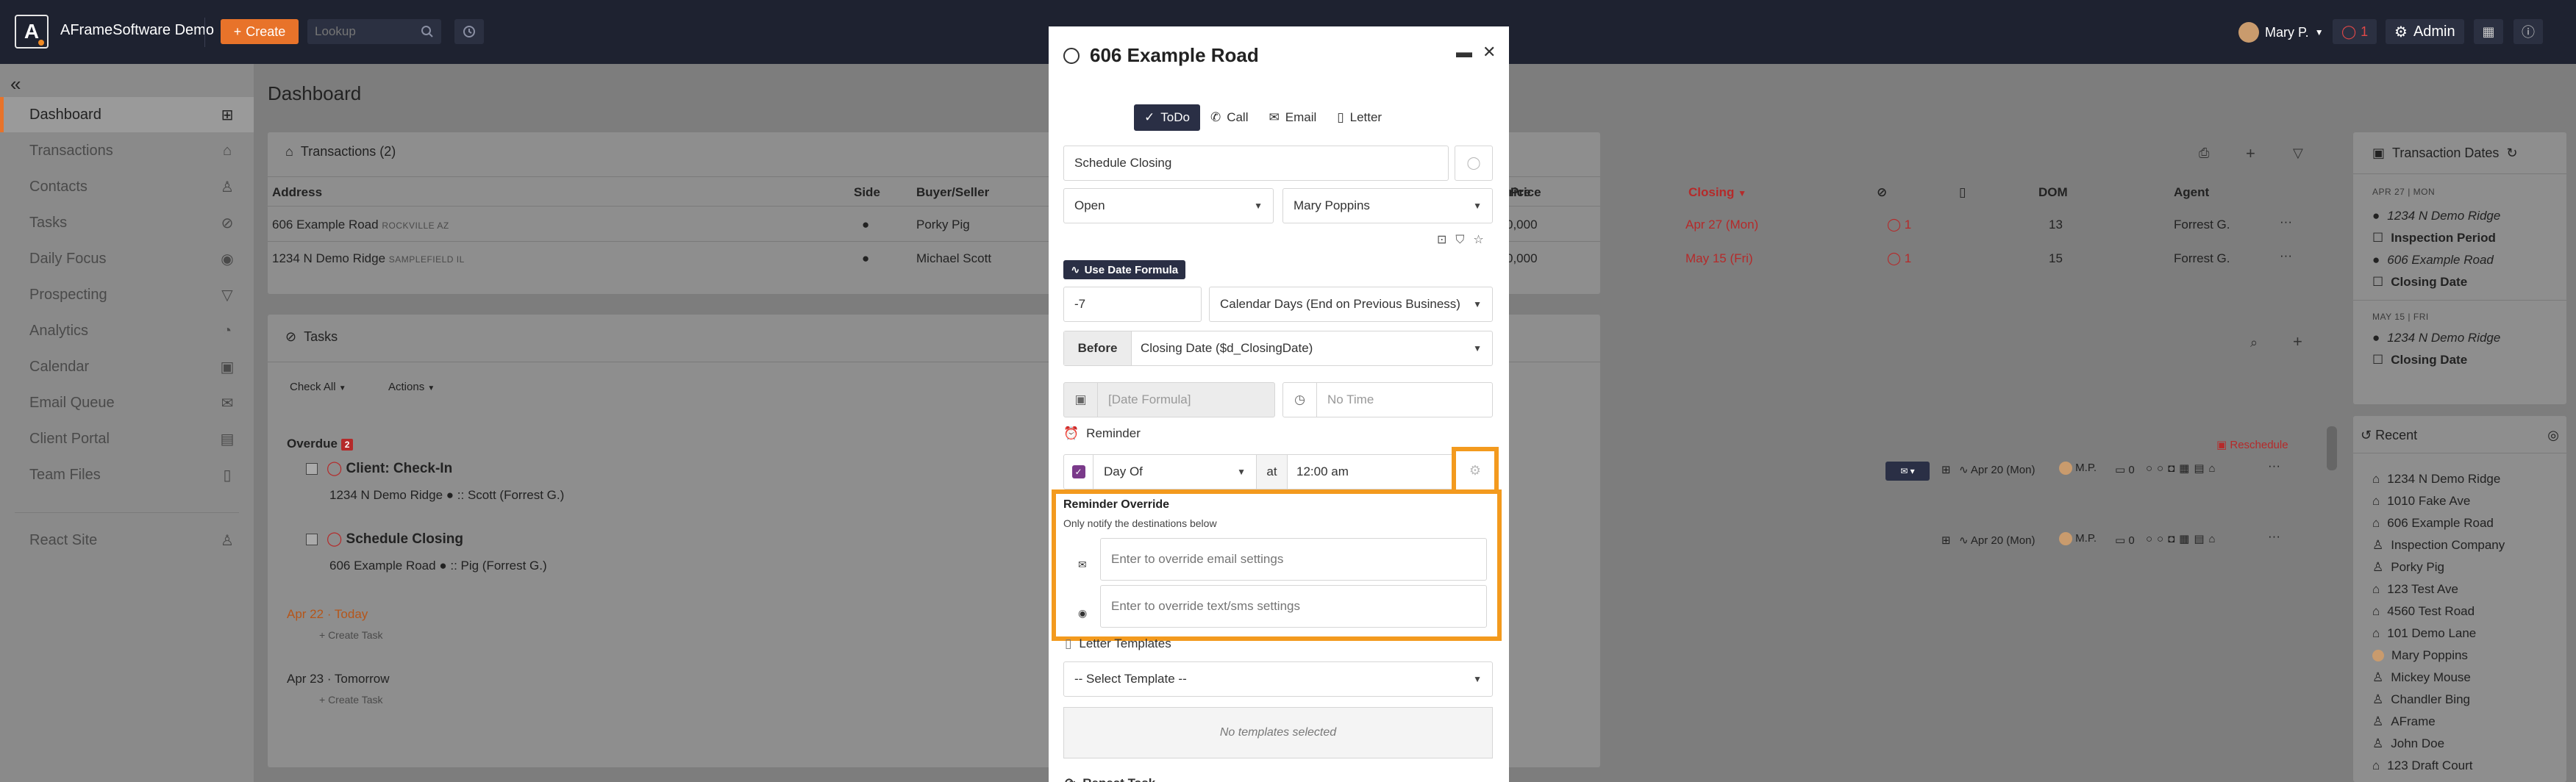  I want to click on status-select: Open ▼, so click(1168, 205).